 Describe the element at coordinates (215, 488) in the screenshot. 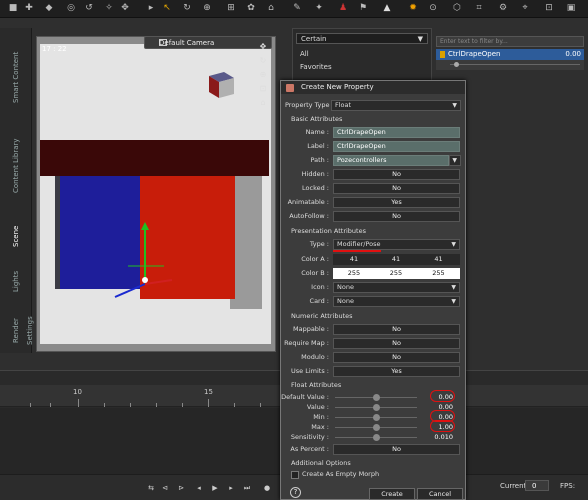

I see `play-icon: ▶` at that location.